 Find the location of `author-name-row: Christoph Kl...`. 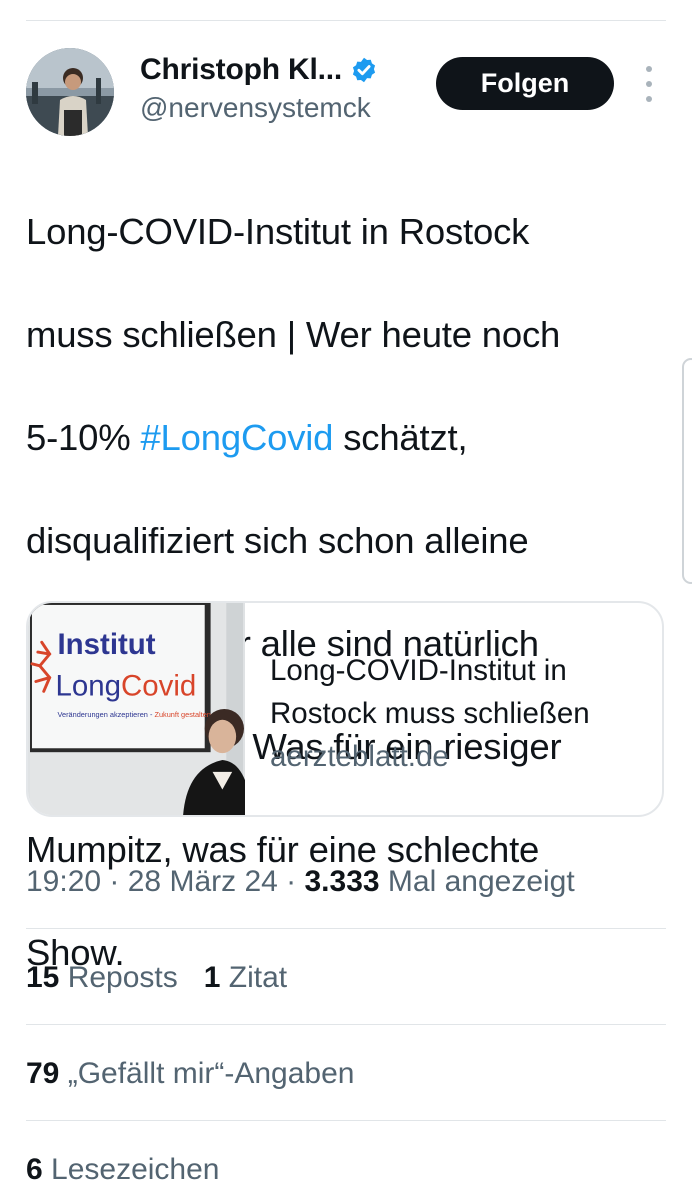

author-name-row: Christoph Kl... is located at coordinates (259, 70).